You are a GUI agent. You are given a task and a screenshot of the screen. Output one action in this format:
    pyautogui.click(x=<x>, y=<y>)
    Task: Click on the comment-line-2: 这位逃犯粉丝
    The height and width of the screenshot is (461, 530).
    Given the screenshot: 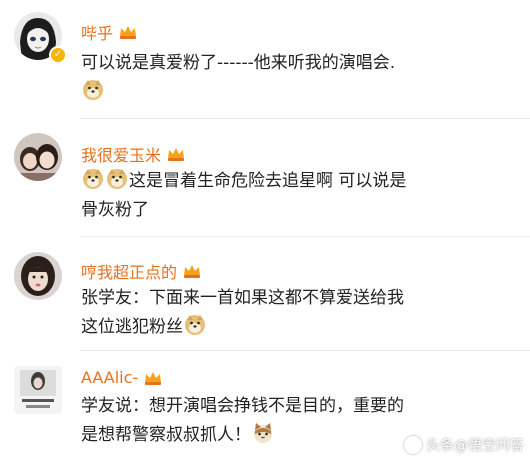 What is the action you would take?
    pyautogui.click(x=296, y=327)
    